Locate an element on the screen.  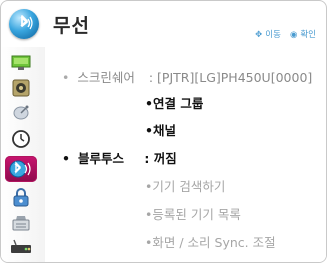
sidebar-item-wireless is located at coordinates (21, 169).